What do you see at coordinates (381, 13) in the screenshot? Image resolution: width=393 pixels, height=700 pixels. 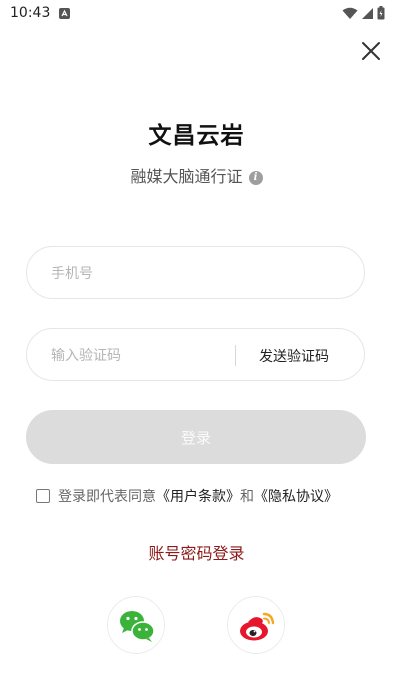 I see `battery-icon` at bounding box center [381, 13].